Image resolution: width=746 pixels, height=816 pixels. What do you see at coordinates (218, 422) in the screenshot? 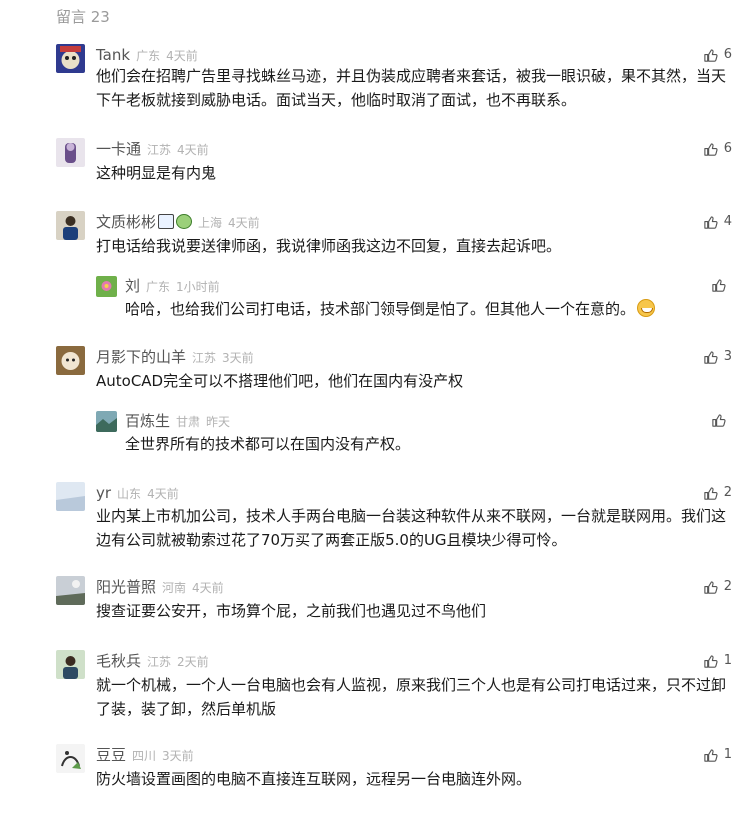
I see `comment-time: 昨天` at bounding box center [218, 422].